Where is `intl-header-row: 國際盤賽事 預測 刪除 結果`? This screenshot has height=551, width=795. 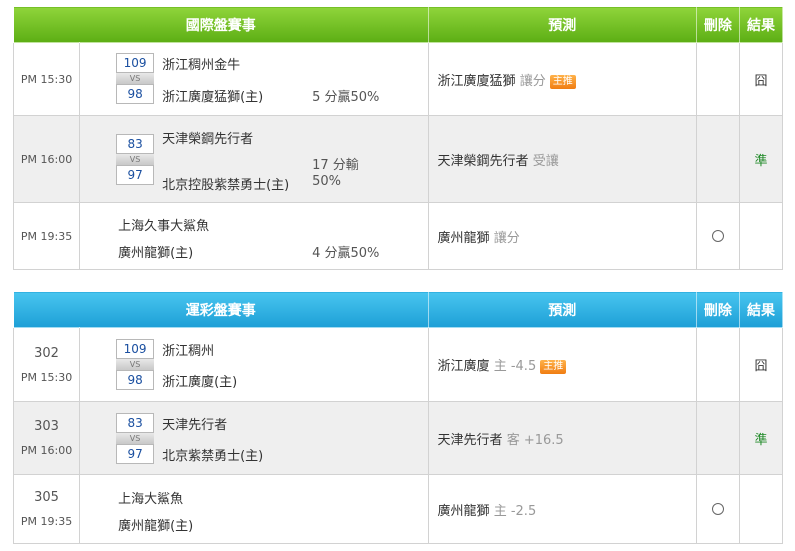 intl-header-row: 國際盤賽事 預測 刪除 結果 is located at coordinates (398, 24).